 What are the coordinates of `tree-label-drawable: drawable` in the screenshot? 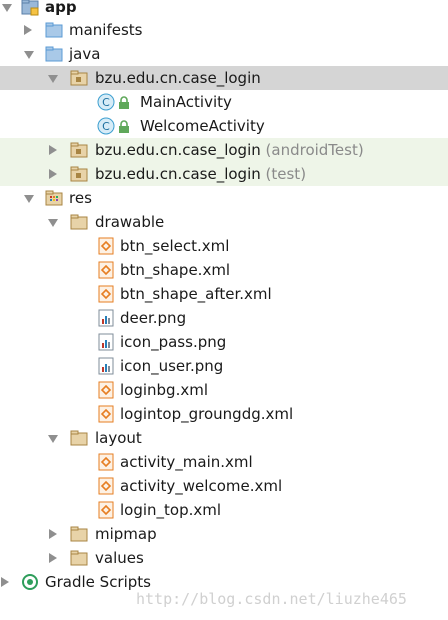 It's located at (130, 222).